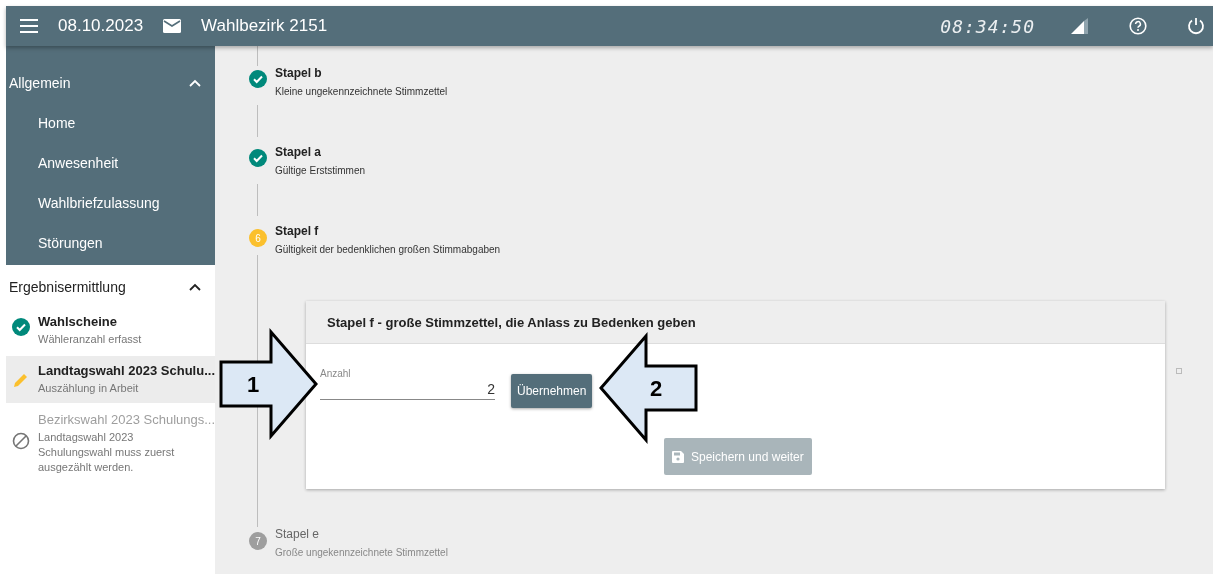  I want to click on election-item: Bezirkswahl 2023 Schulungs... Landtagswahl 2023 Schulungswahl muss zuerst ausgezählt werden., so click(110, 443).